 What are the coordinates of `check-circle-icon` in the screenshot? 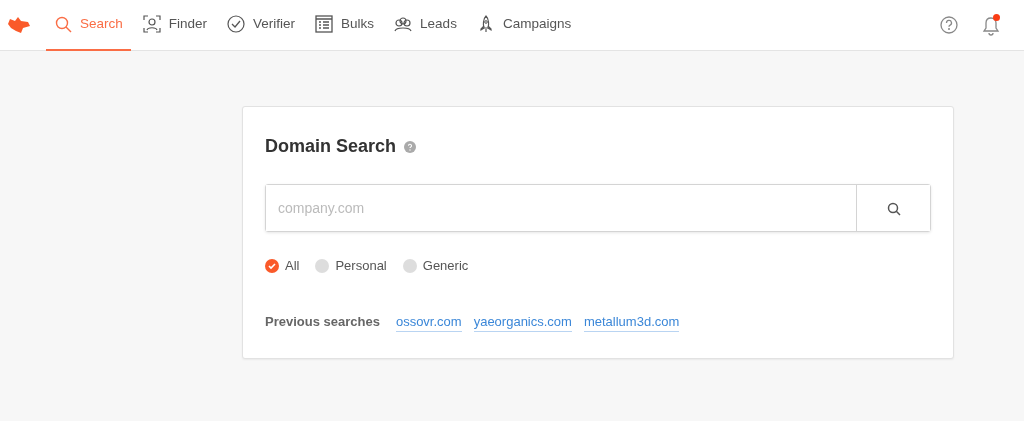 It's located at (236, 24).